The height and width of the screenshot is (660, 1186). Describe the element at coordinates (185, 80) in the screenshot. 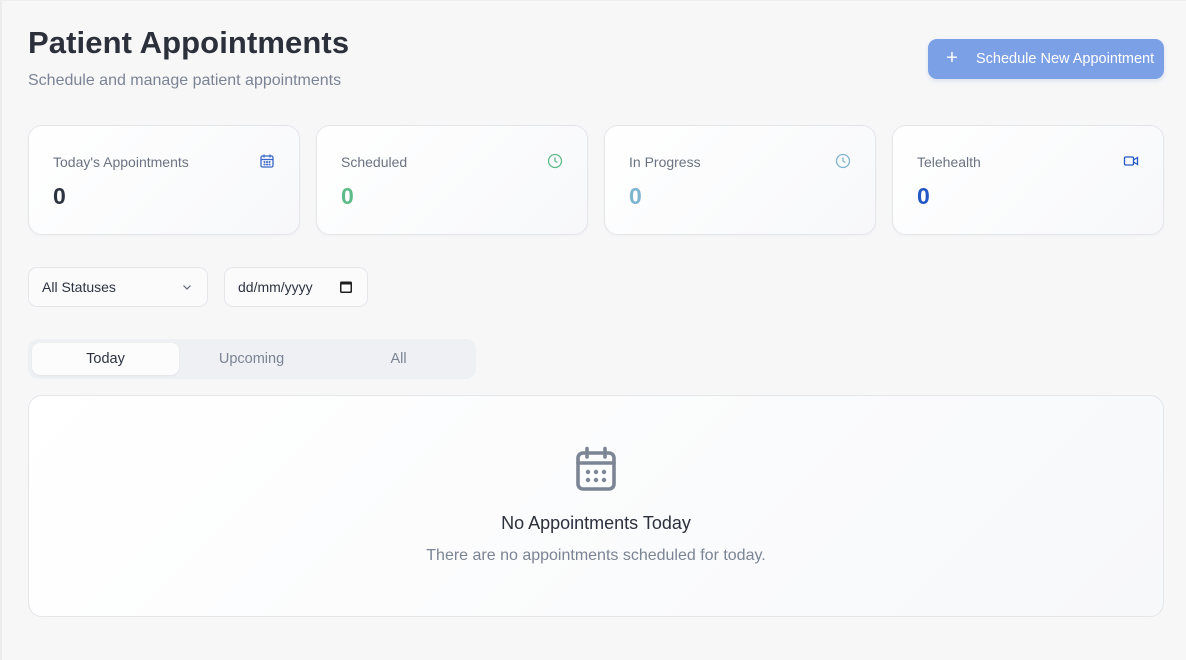

I see `page-subtitle: Schedule and manage patient appointments` at that location.